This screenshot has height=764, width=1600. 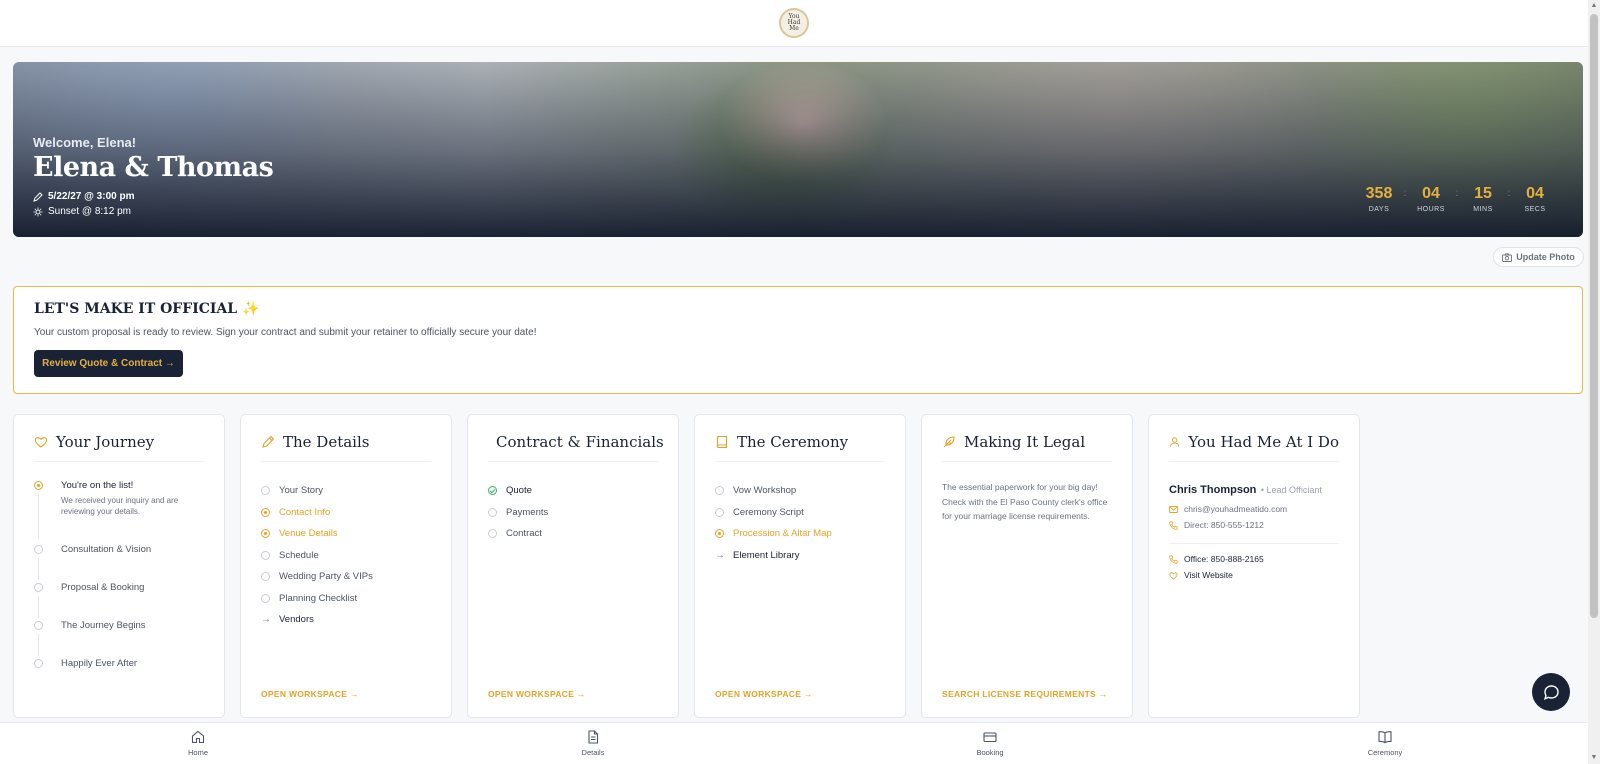 What do you see at coordinates (103, 587) in the screenshot?
I see `step-title: Proposal & Booking` at bounding box center [103, 587].